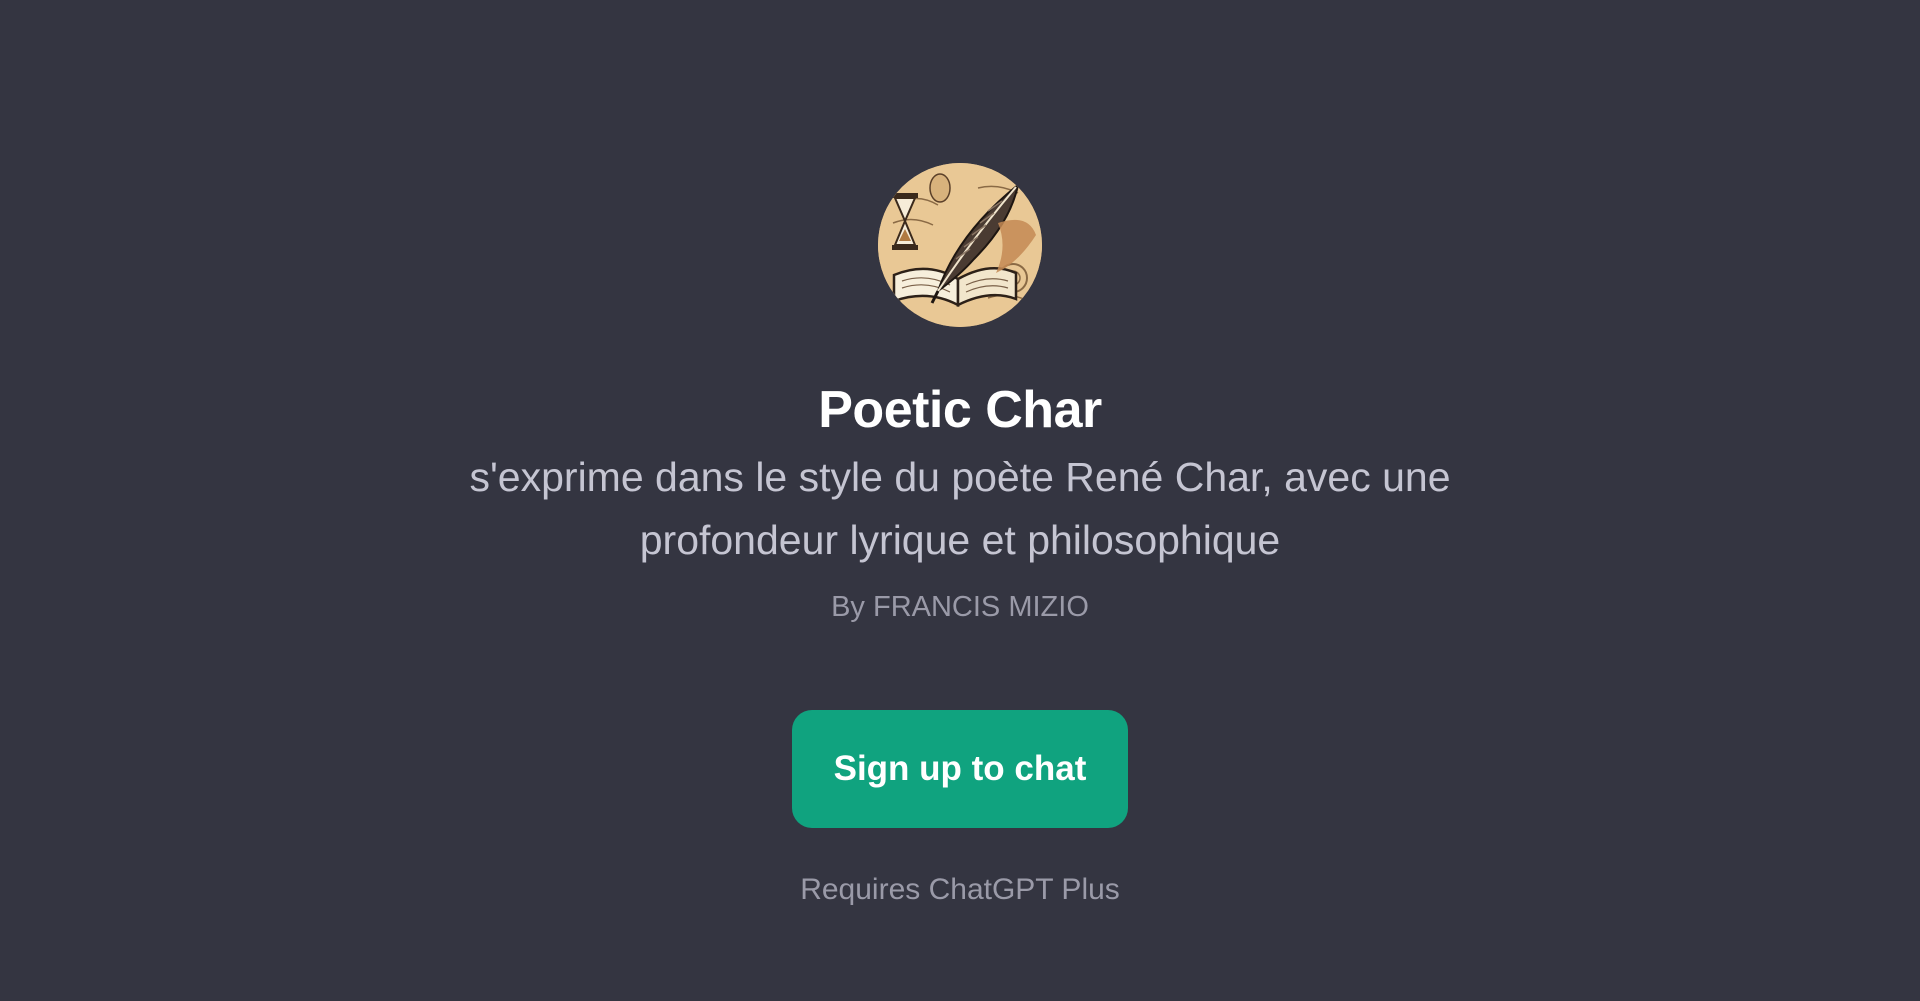 Image resolution: width=1920 pixels, height=1001 pixels. I want to click on gpt-author: By FRANCIS MIZIO, so click(960, 607).